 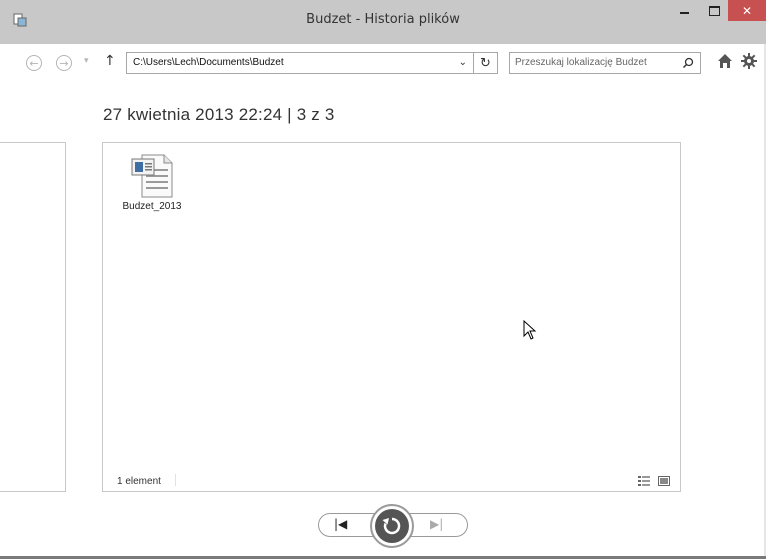 What do you see at coordinates (644, 481) in the screenshot?
I see `details-view-icon` at bounding box center [644, 481].